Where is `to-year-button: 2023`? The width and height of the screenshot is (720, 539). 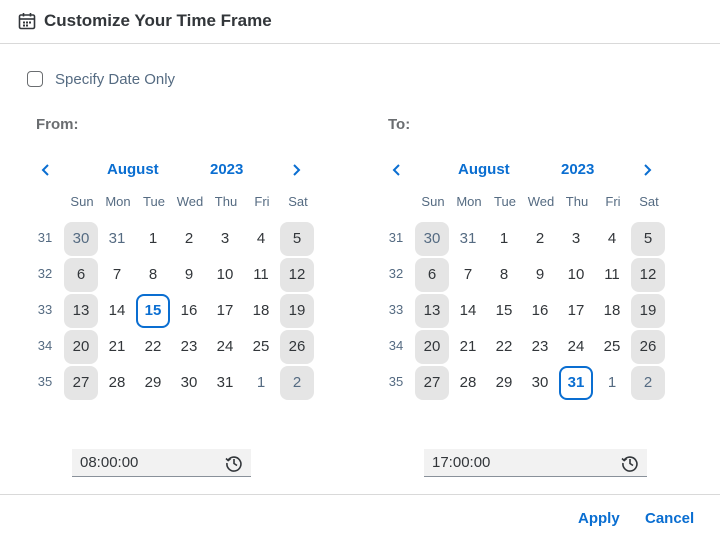 to-year-button: 2023 is located at coordinates (577, 169).